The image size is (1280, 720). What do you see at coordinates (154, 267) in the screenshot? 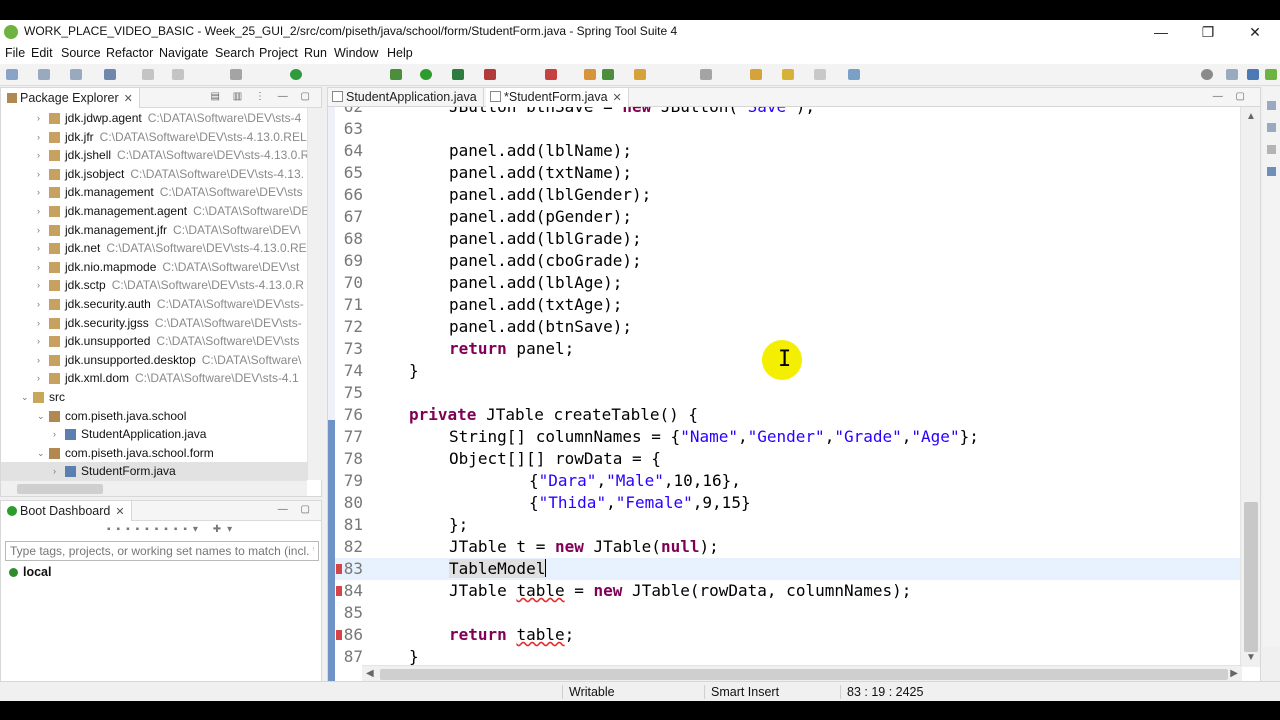
I see `tree-item: › jdk.nio.mapmode C:\DATA\Software\DEV\st` at bounding box center [154, 267].